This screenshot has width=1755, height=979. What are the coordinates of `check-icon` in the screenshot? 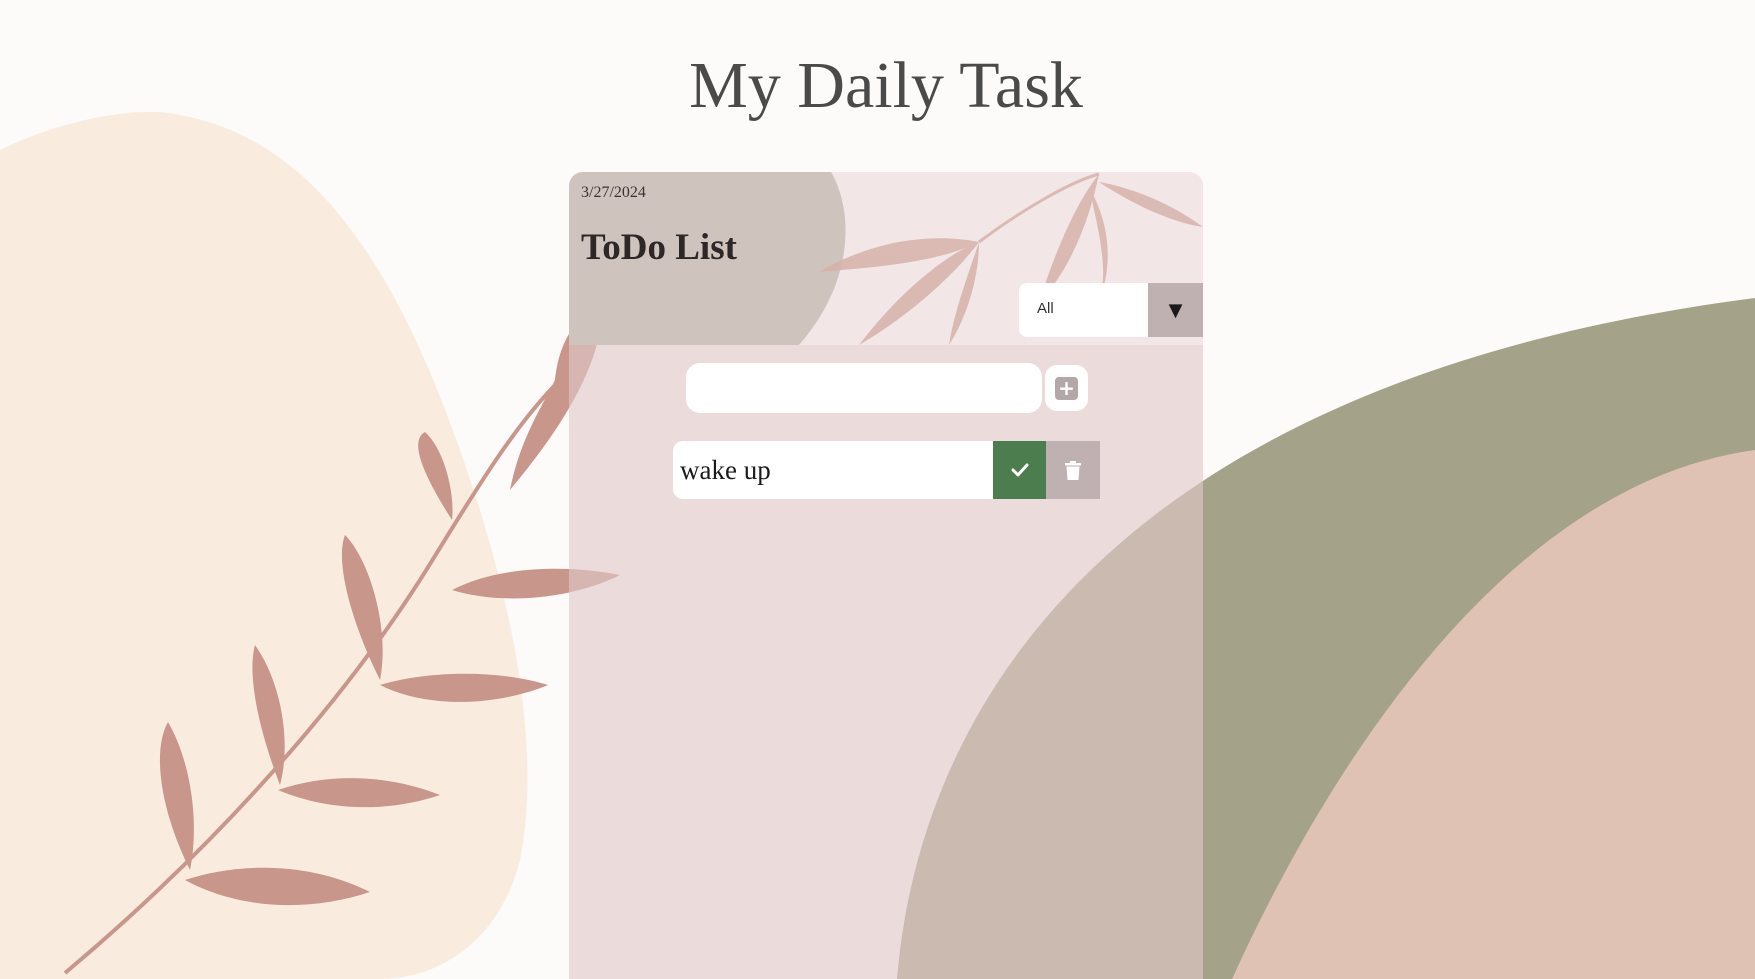 It's located at (1019, 470).